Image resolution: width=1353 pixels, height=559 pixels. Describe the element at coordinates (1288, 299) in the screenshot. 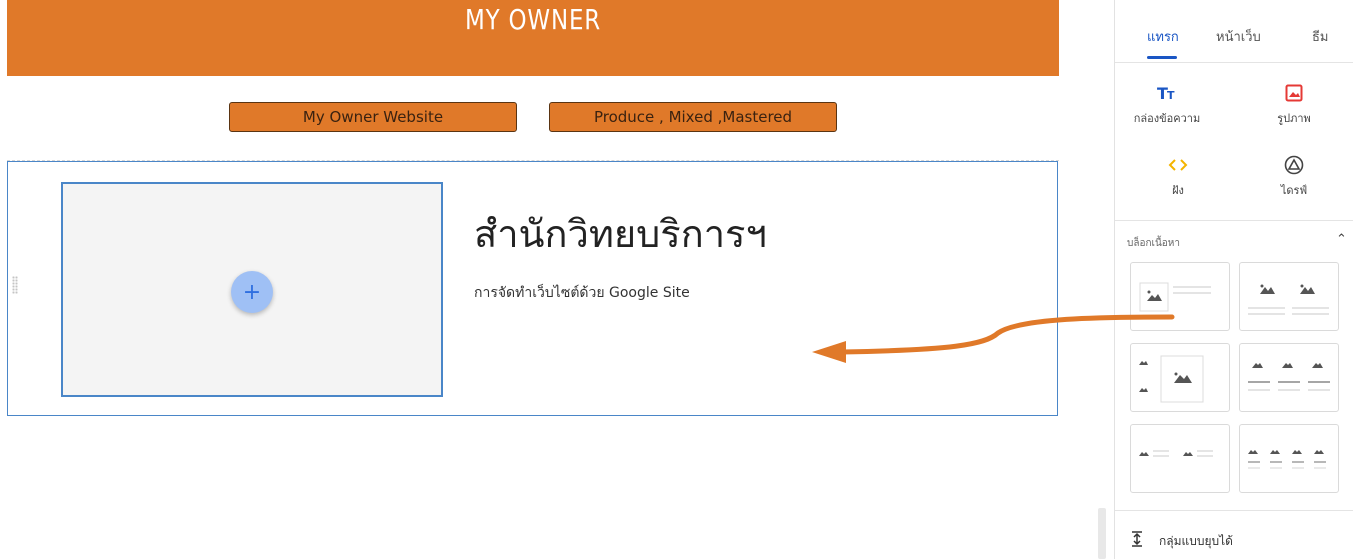

I see `layout-two-images-icon` at that location.